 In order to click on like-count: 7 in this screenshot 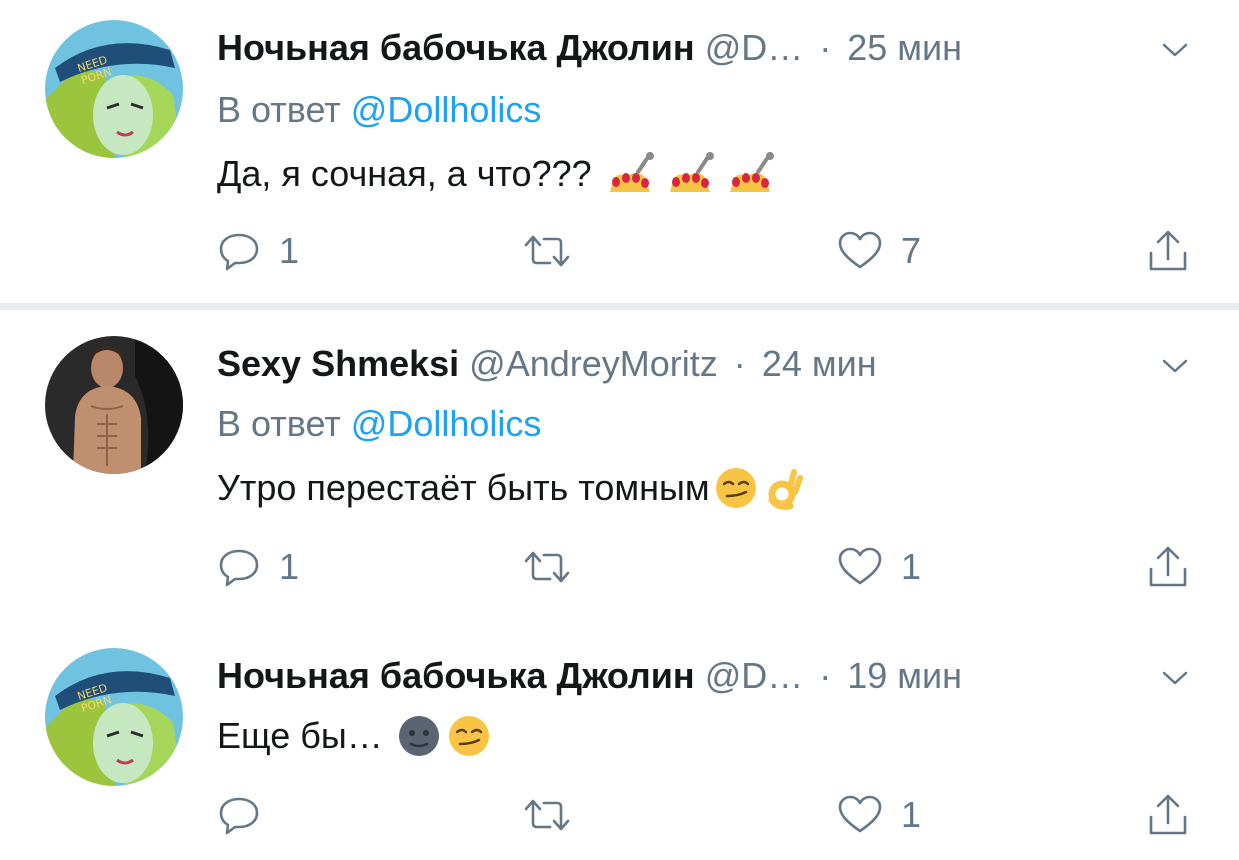, I will do `click(911, 250)`.